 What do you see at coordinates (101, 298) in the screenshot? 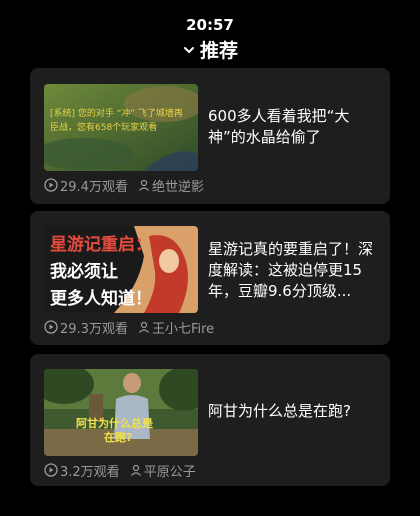
I see `thumbnail-caption: 更多人知道！` at bounding box center [101, 298].